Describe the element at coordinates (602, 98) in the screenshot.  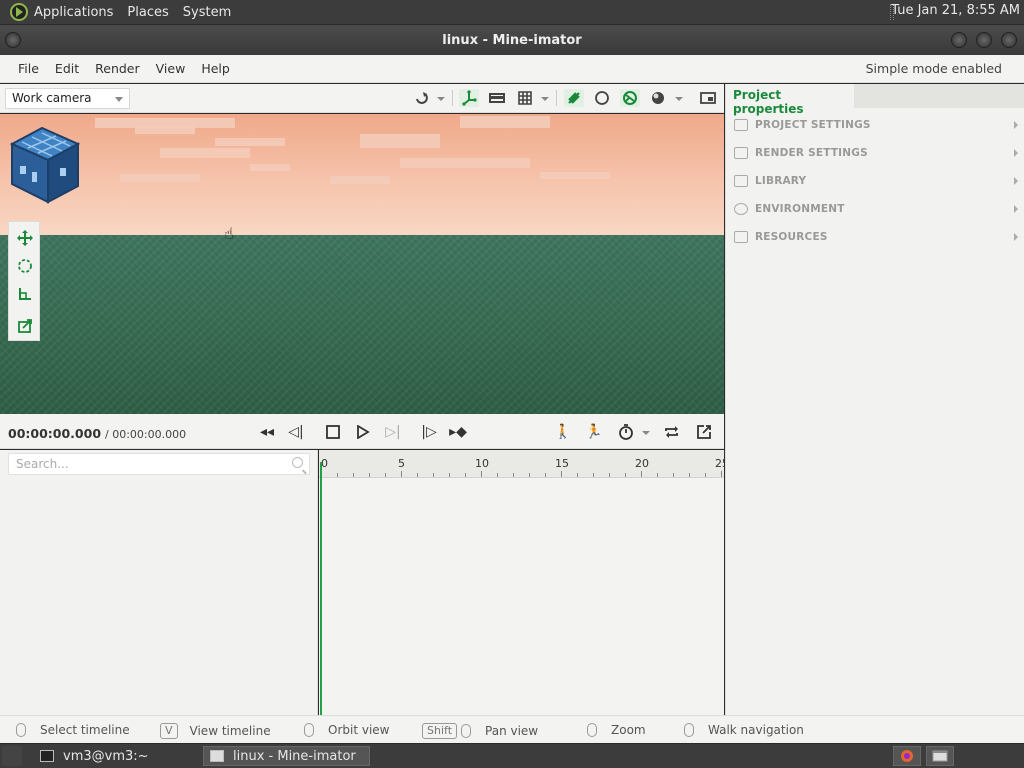
I see `circle-icon` at that location.